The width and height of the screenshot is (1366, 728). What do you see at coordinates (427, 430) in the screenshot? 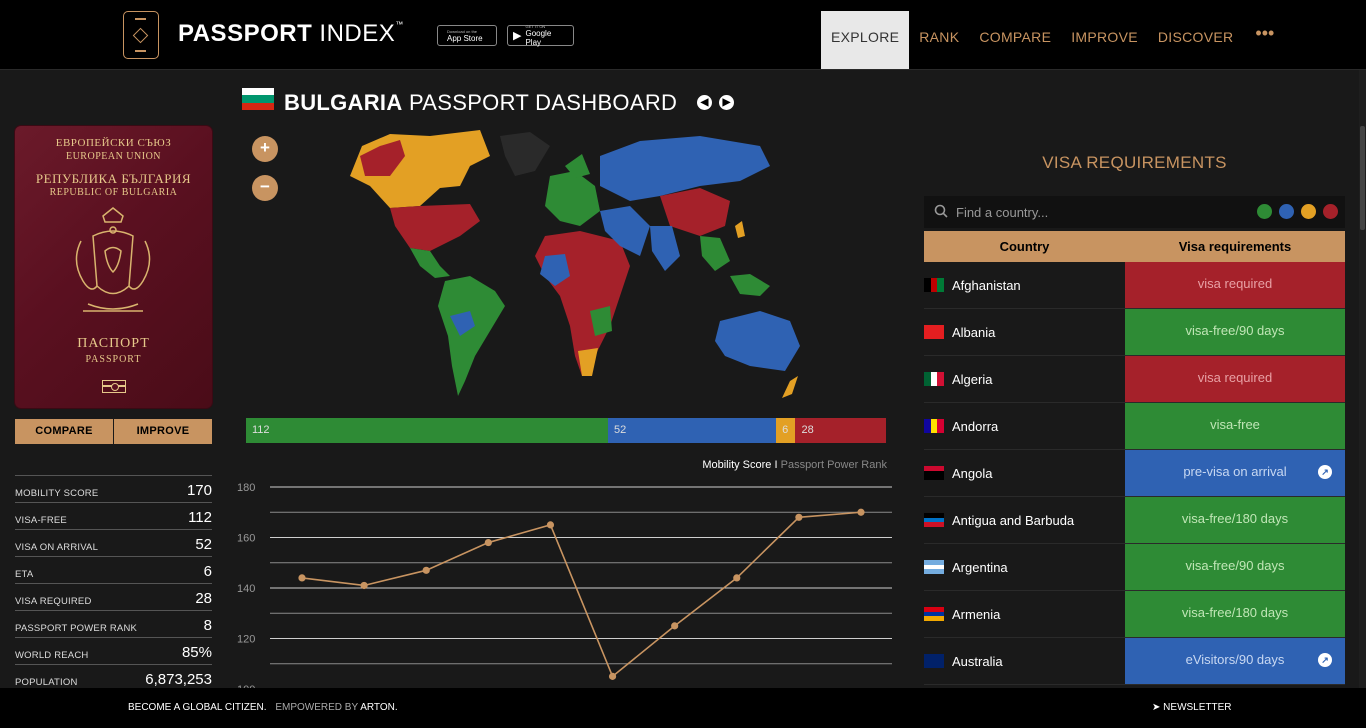
I see `breakdown-segment: 112` at bounding box center [427, 430].